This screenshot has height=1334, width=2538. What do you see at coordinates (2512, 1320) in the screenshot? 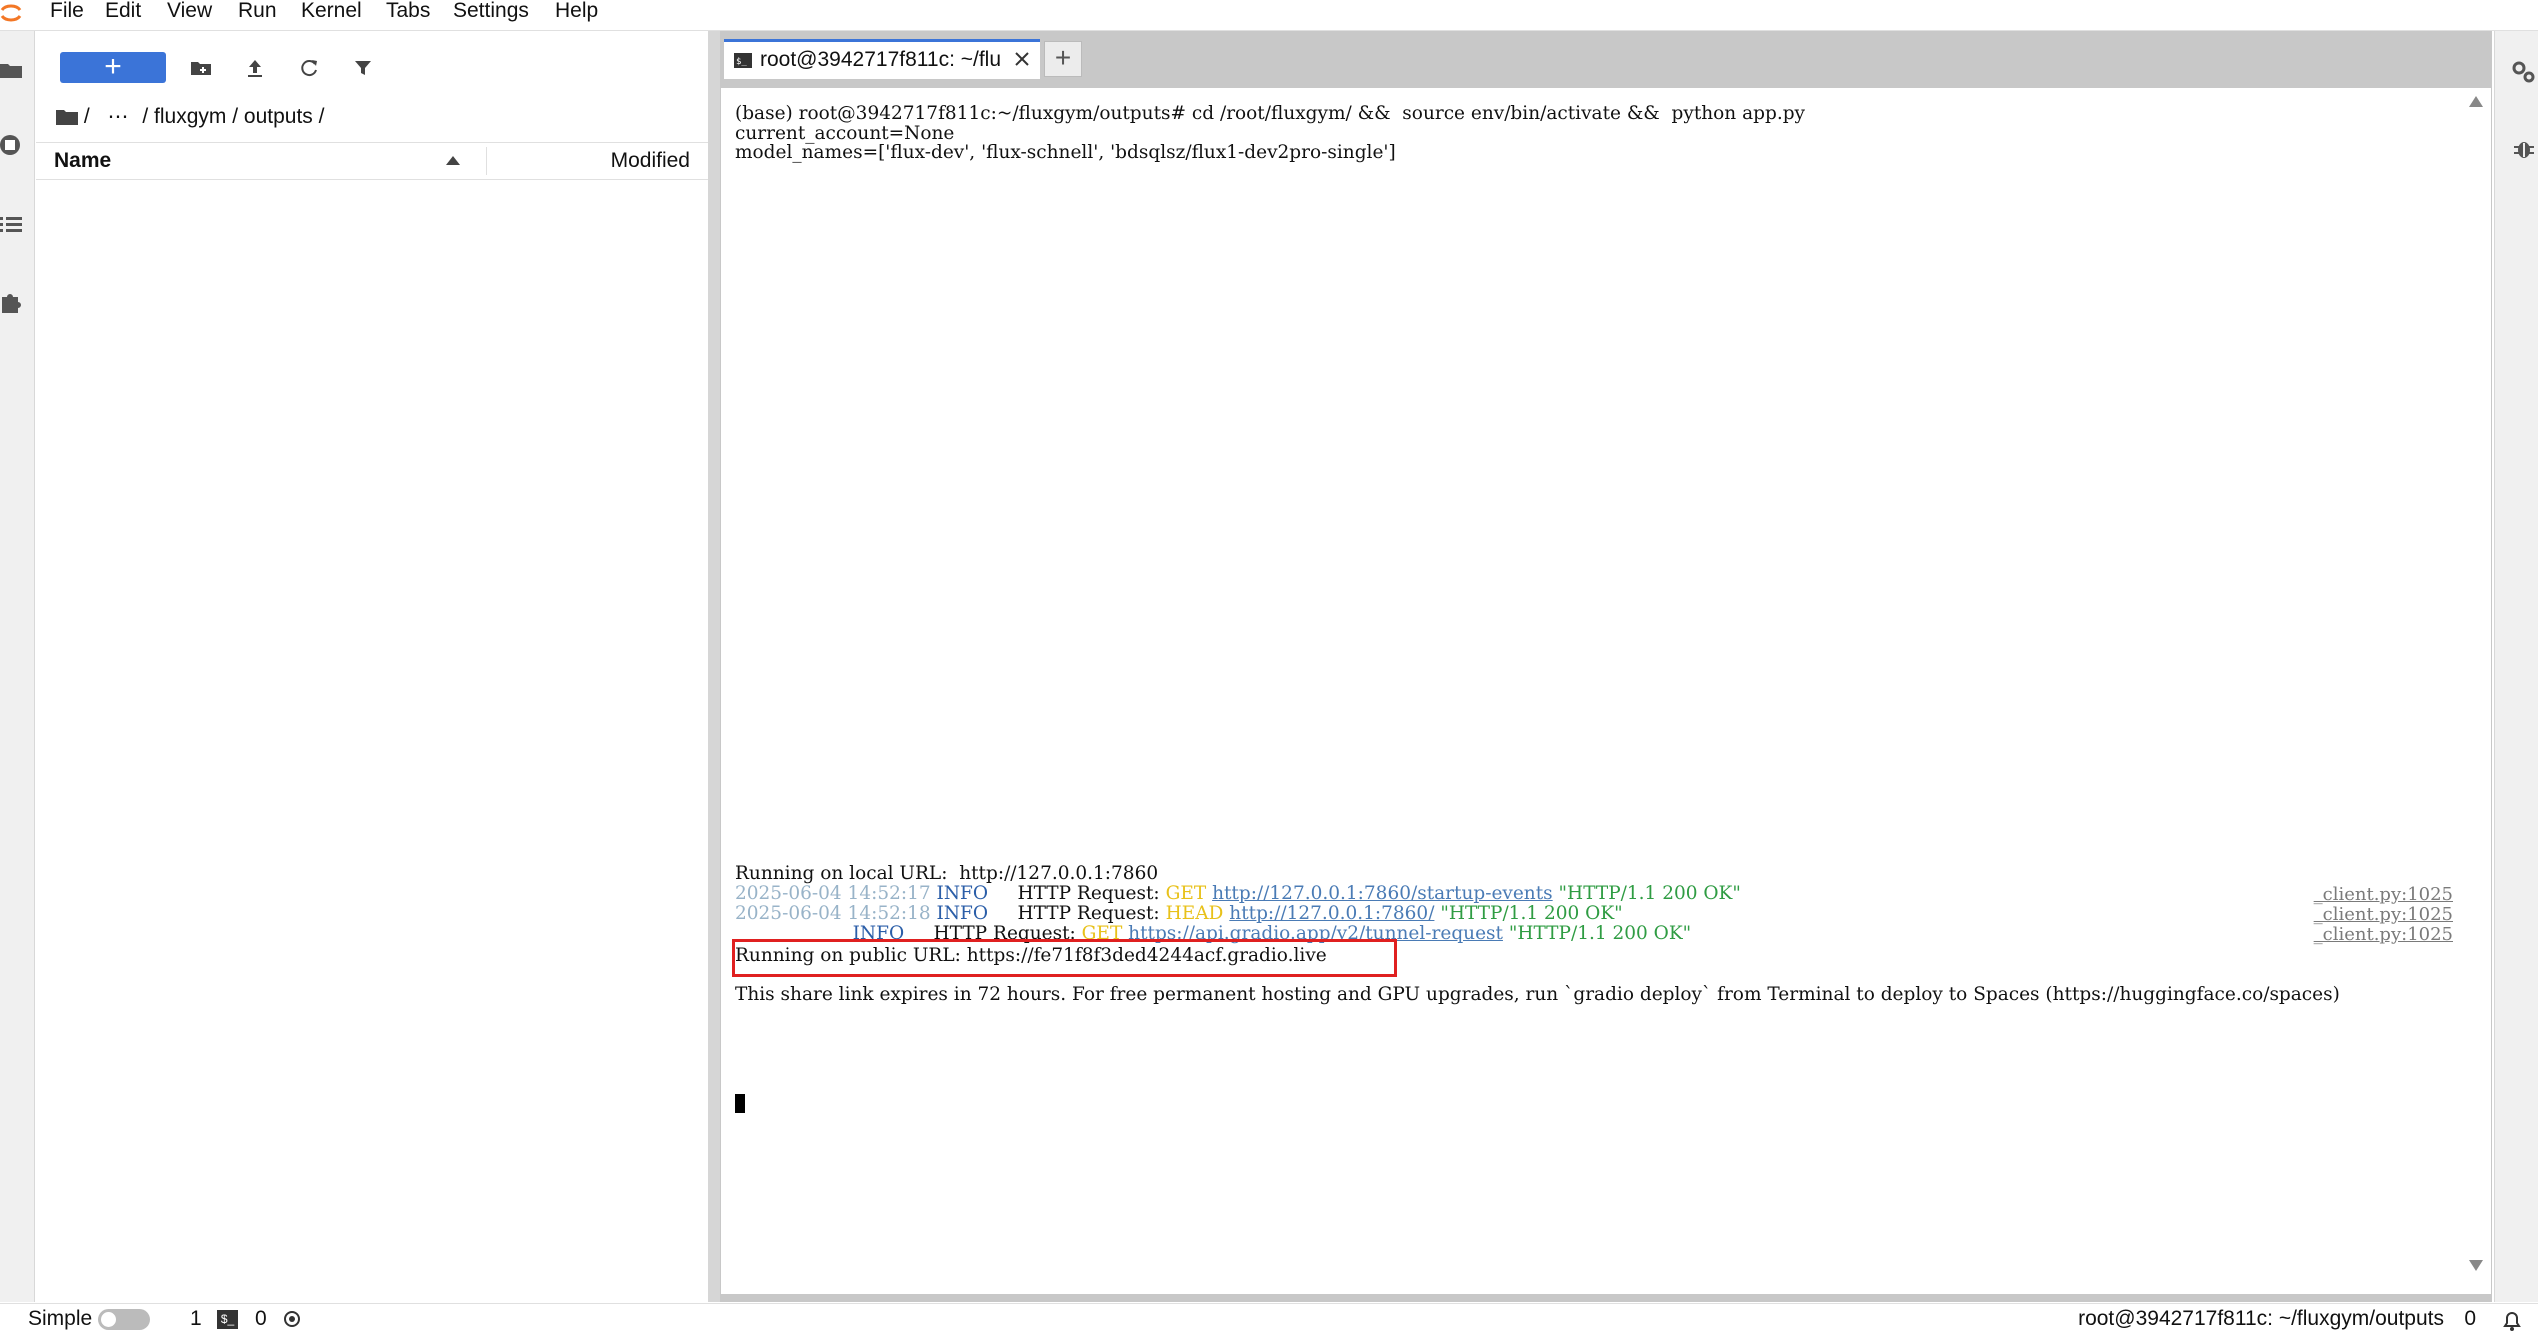
I see `notification-bell-icon` at bounding box center [2512, 1320].